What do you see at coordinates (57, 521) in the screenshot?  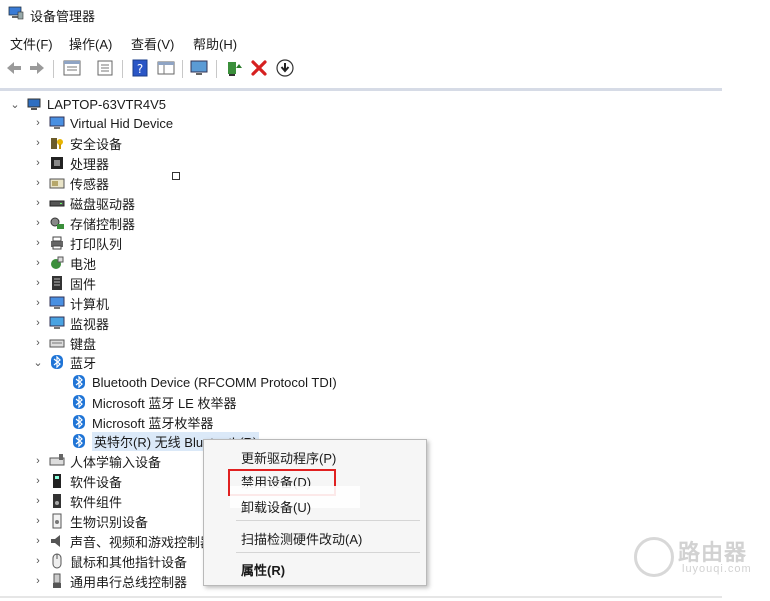 I see `biometric-icon` at bounding box center [57, 521].